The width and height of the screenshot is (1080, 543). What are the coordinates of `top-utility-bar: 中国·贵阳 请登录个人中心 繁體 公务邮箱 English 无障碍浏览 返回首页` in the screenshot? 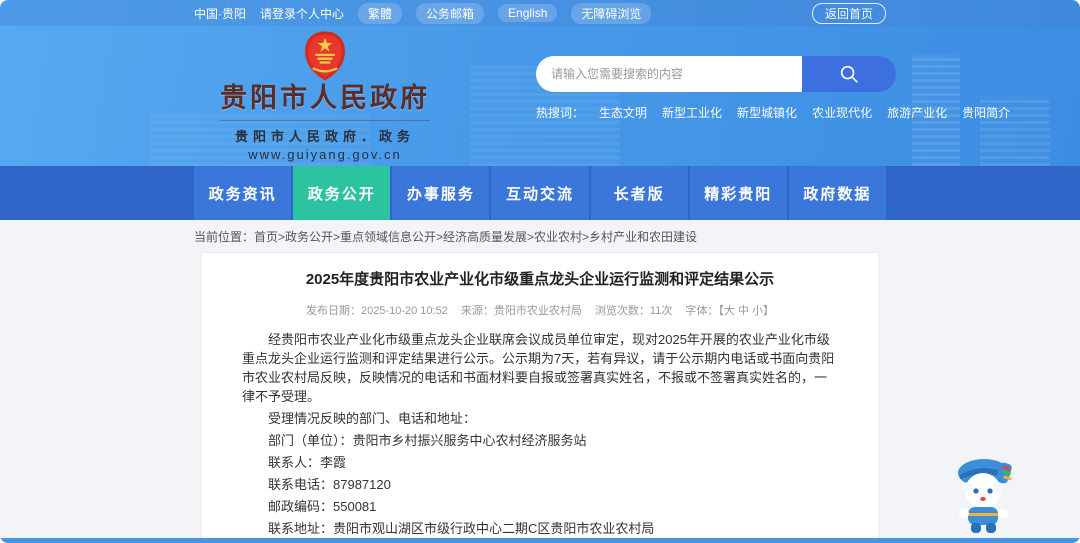 It's located at (540, 13).